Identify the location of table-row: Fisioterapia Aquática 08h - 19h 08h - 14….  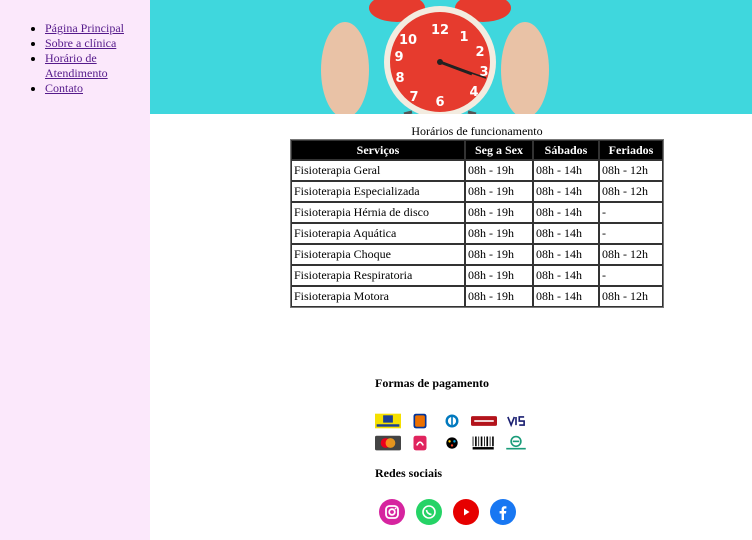
(477, 233).